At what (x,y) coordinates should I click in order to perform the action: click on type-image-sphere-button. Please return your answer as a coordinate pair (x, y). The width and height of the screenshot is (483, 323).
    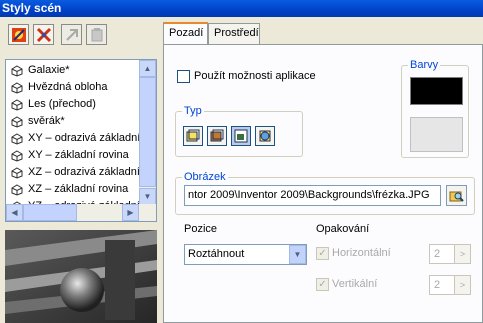
    Looking at the image, I should click on (265, 136).